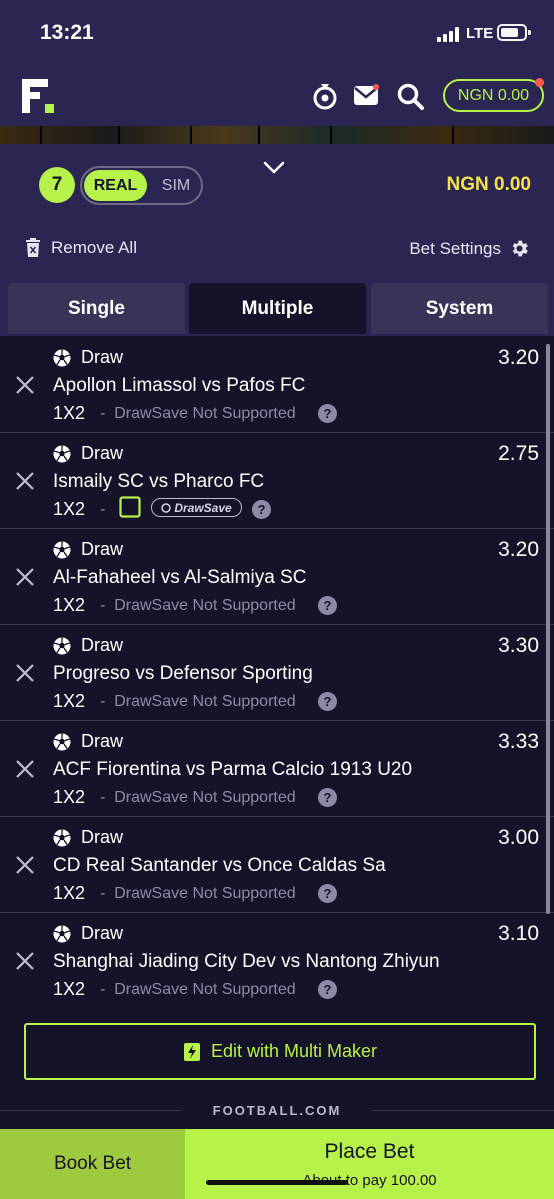 This screenshot has width=554, height=1199. What do you see at coordinates (539, 82) in the screenshot?
I see `notification-dot` at bounding box center [539, 82].